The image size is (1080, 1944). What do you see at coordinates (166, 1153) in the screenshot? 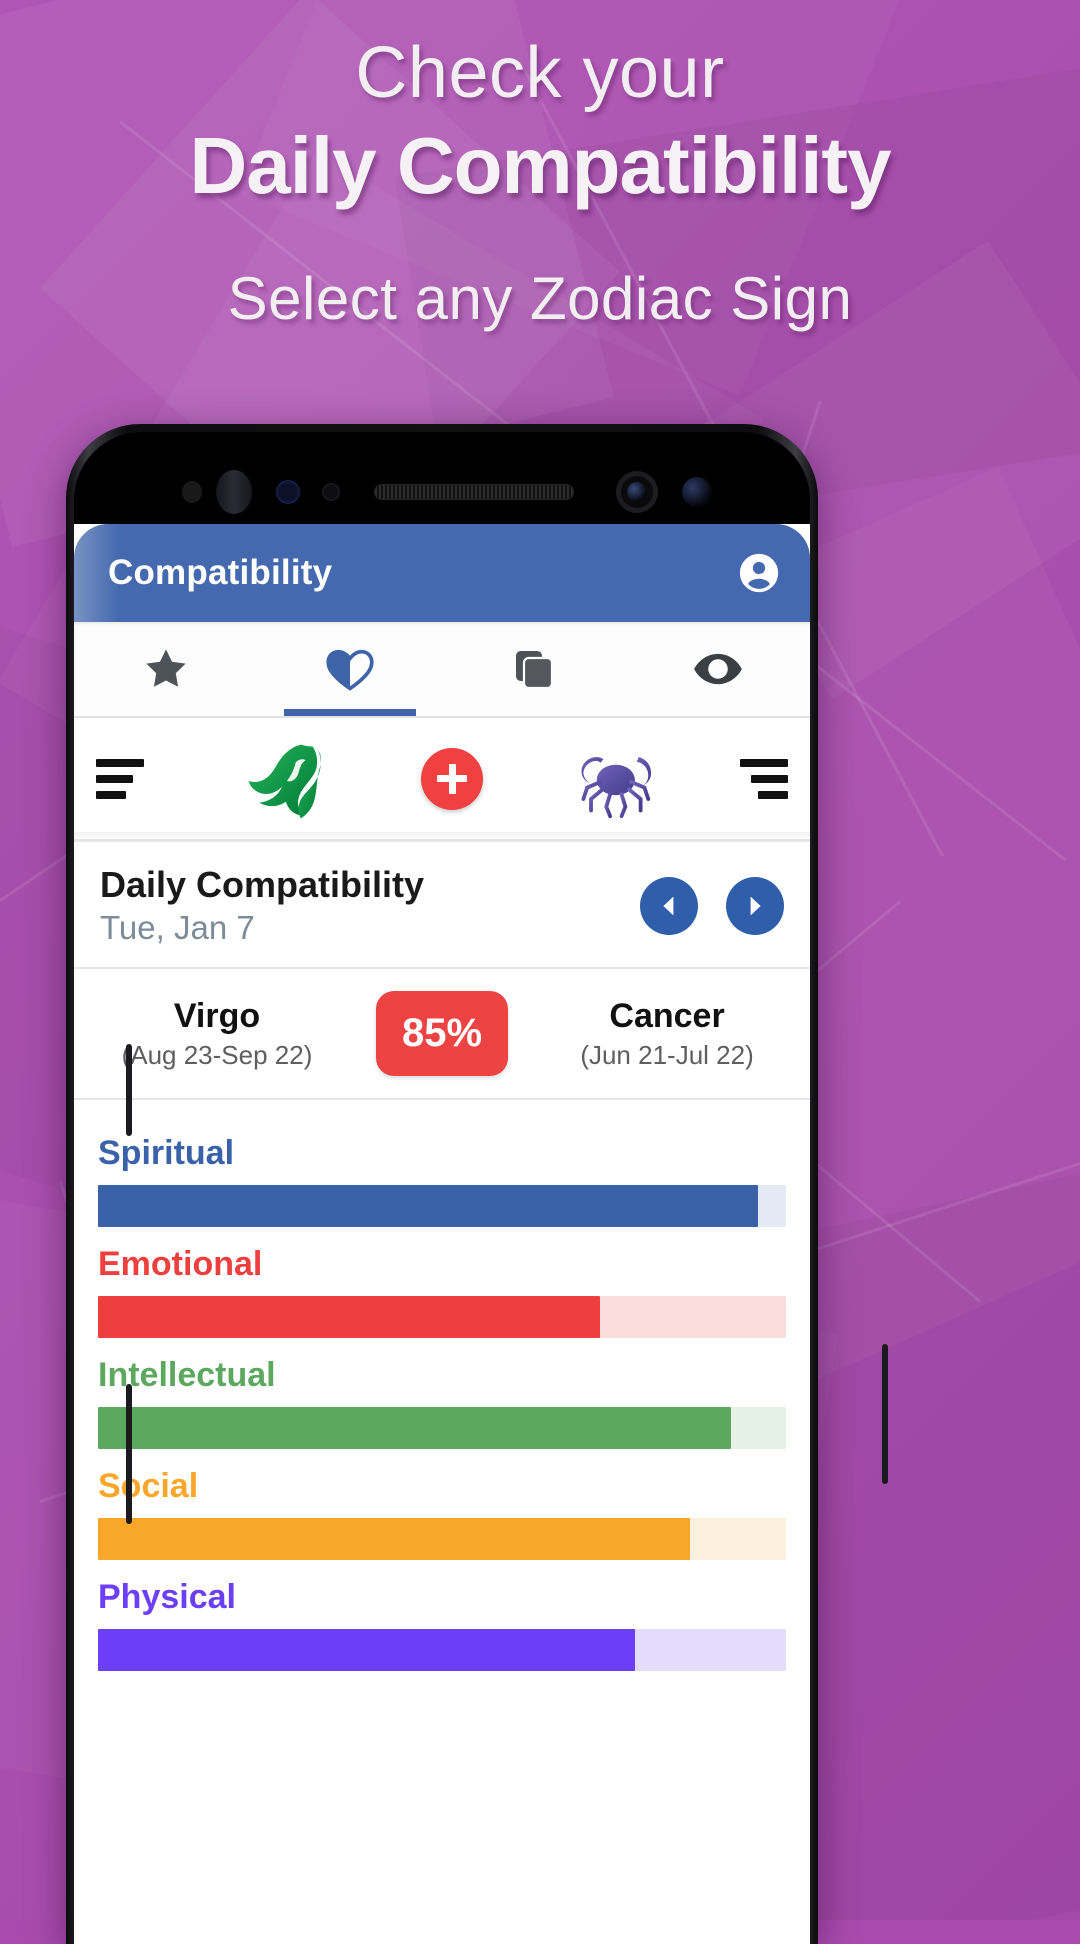
I see `trait-label: Spiritual` at bounding box center [166, 1153].